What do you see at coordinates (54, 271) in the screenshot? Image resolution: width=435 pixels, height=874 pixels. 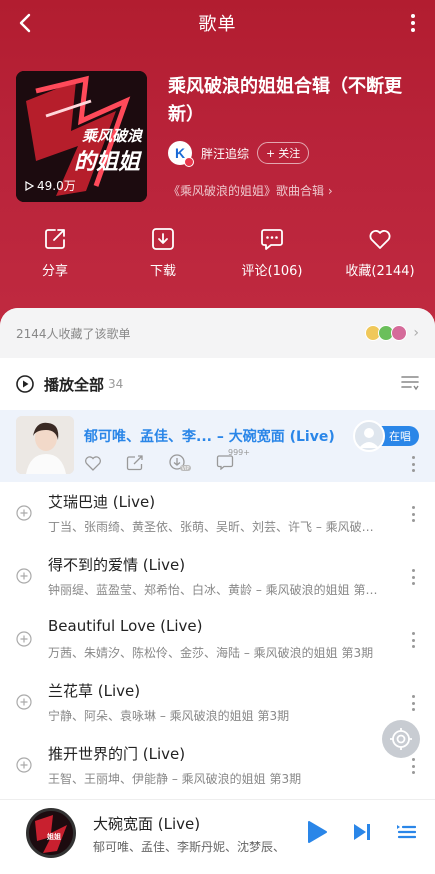 I see `share-label: 分享` at bounding box center [54, 271].